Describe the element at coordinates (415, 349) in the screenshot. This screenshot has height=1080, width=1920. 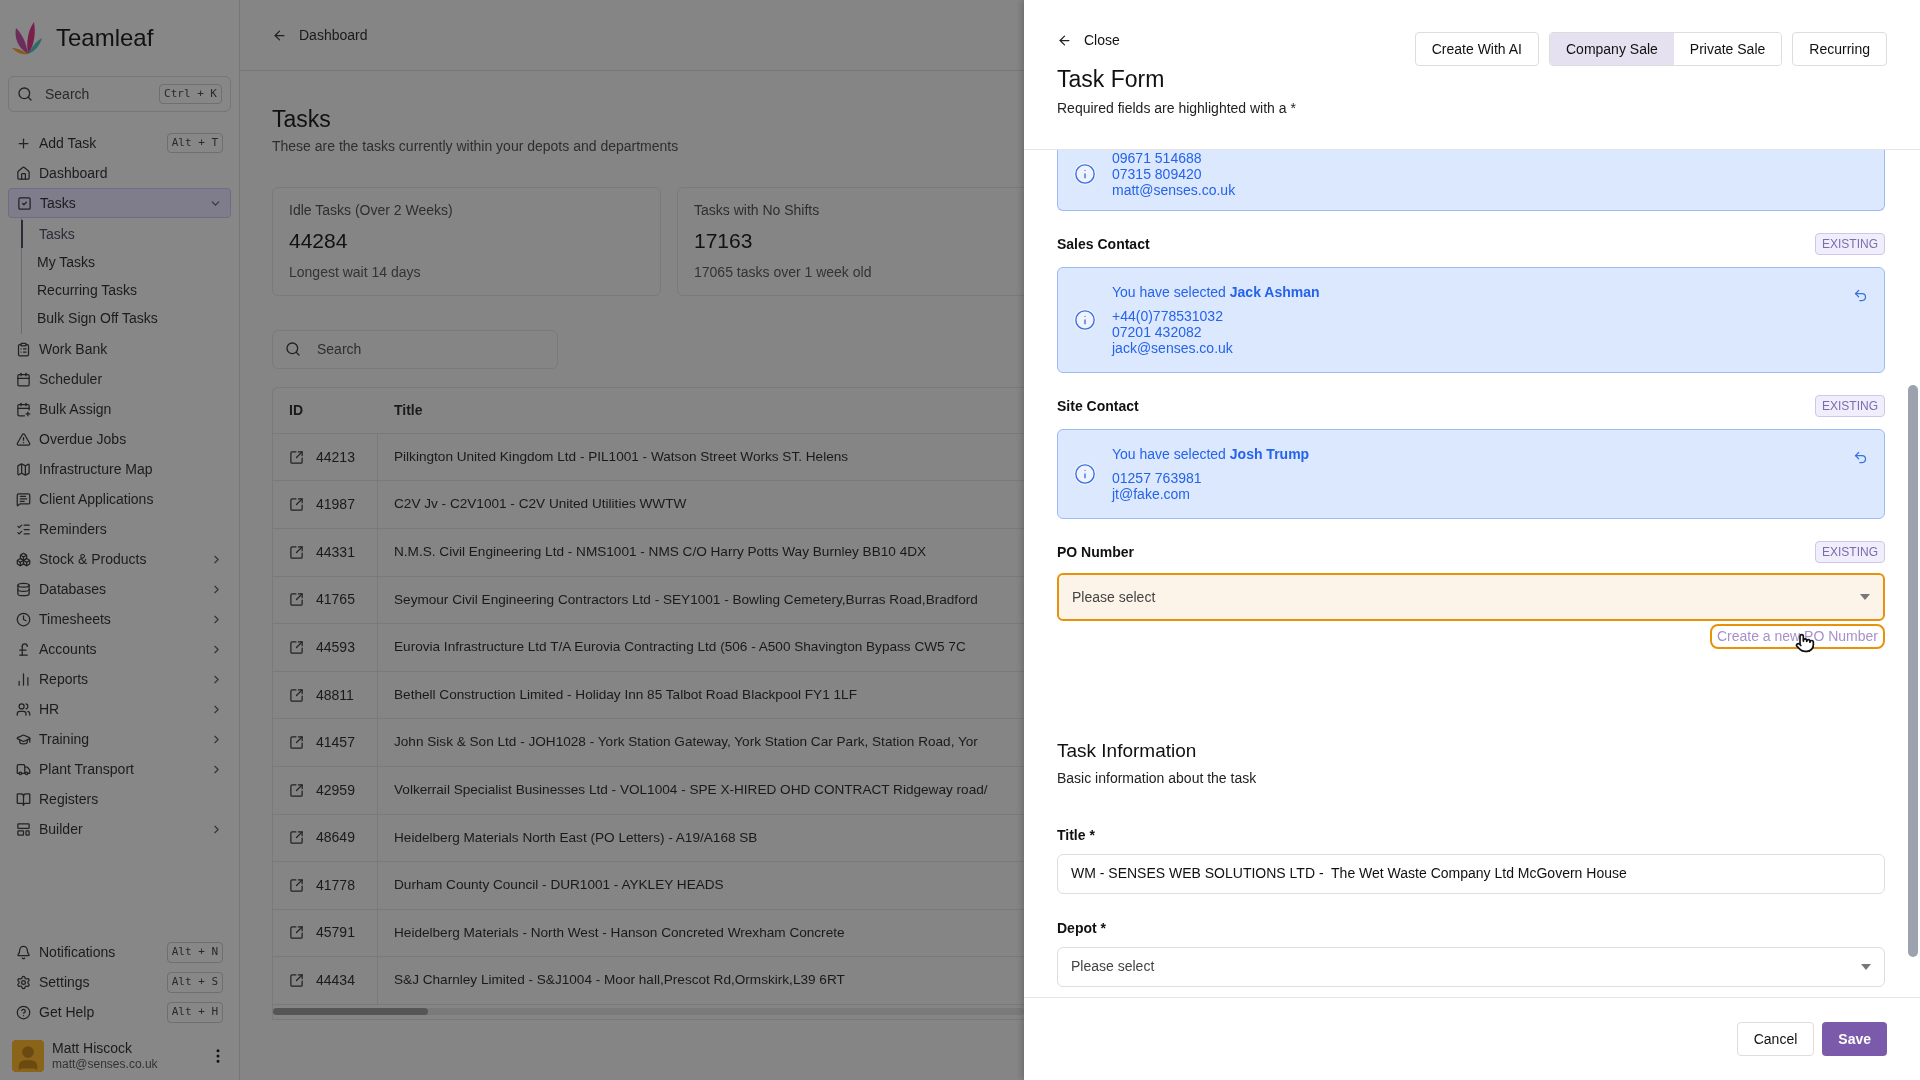
I see `search-field: Search` at that location.